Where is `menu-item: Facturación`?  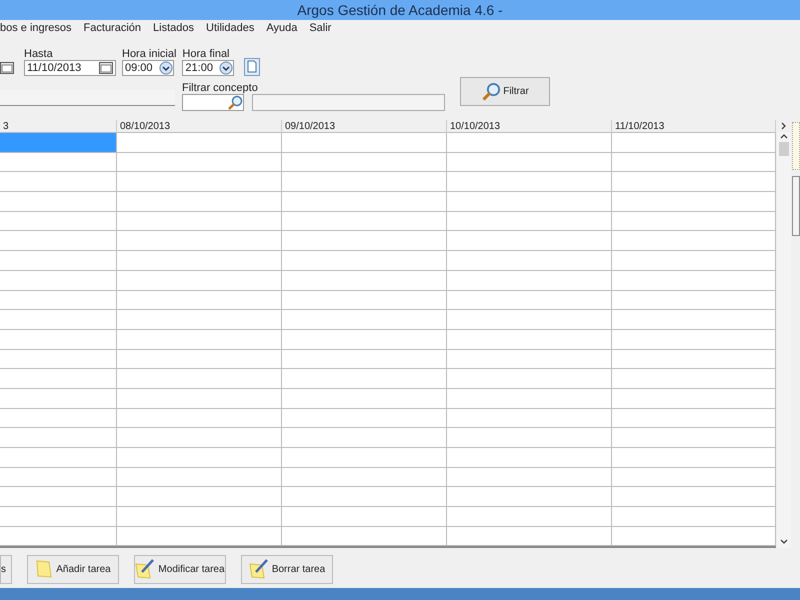
menu-item: Facturación is located at coordinates (113, 28).